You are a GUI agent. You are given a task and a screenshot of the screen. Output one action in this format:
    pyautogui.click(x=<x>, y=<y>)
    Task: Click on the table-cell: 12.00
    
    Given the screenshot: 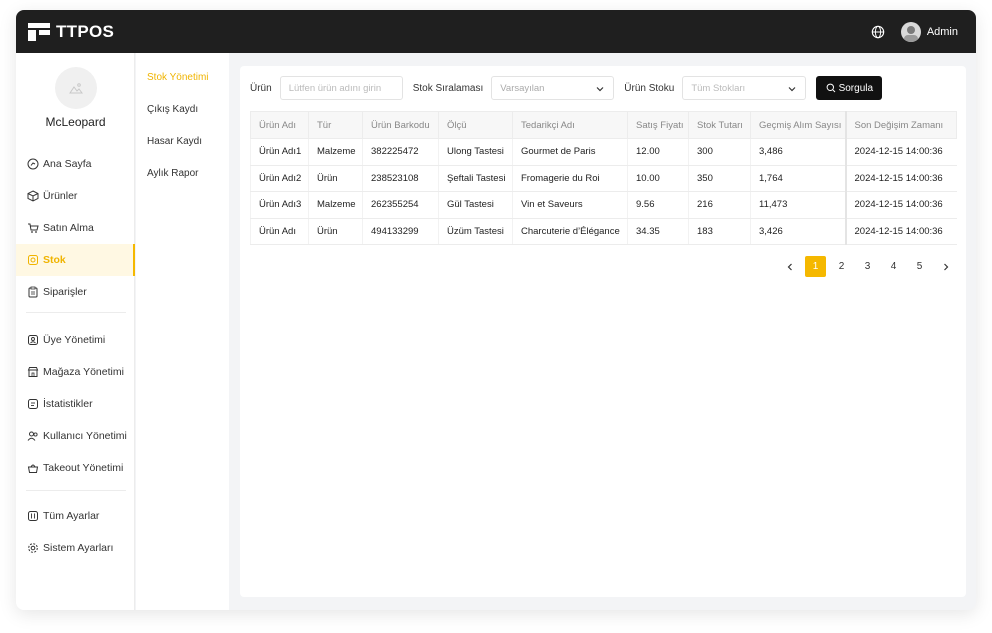 What is the action you would take?
    pyautogui.click(x=658, y=152)
    